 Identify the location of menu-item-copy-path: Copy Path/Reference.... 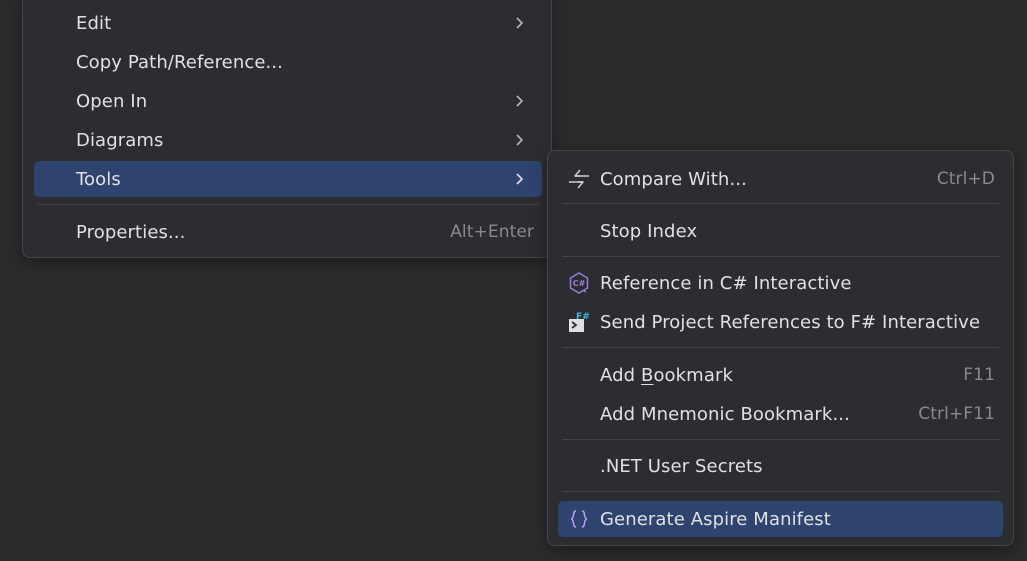
(288, 62).